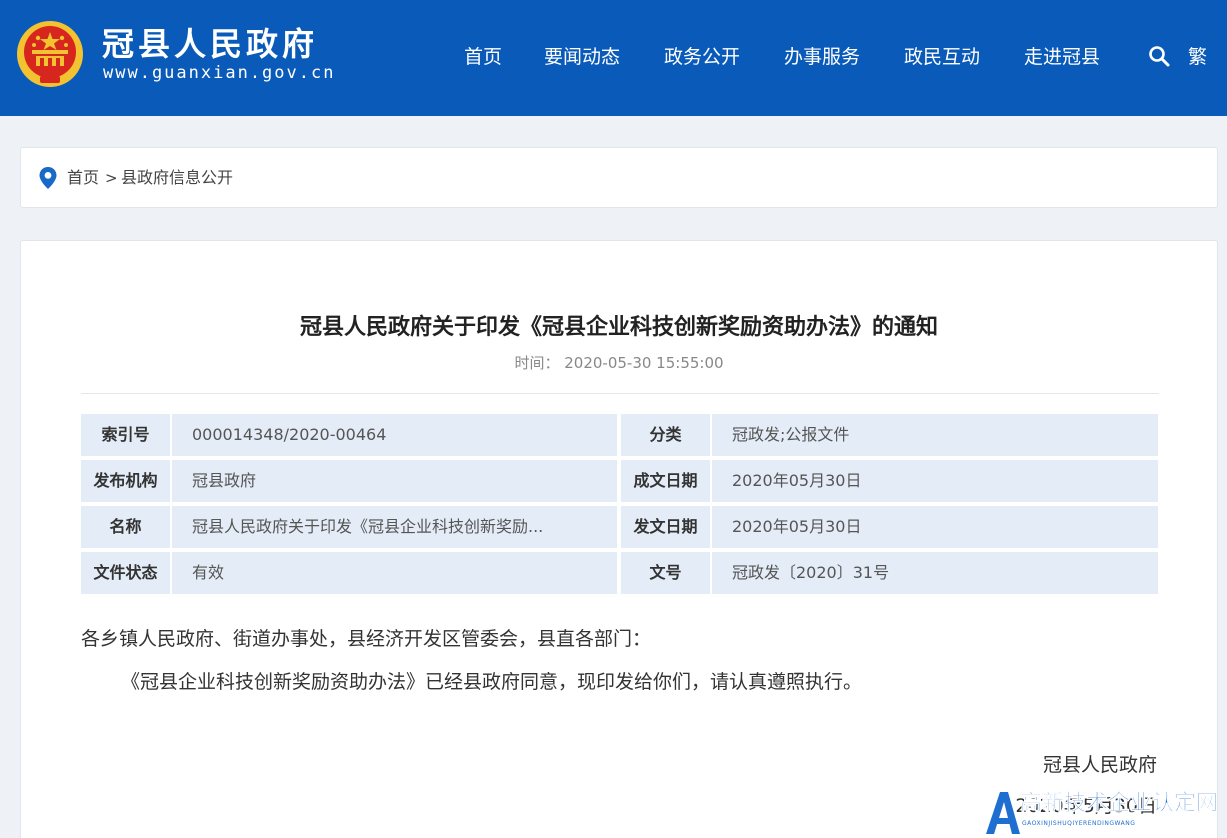  Describe the element at coordinates (618, 327) in the screenshot. I see `article-title: 冠县人民政府关于印发《冠县企业科技创新奖励资助办法》的通知` at that location.